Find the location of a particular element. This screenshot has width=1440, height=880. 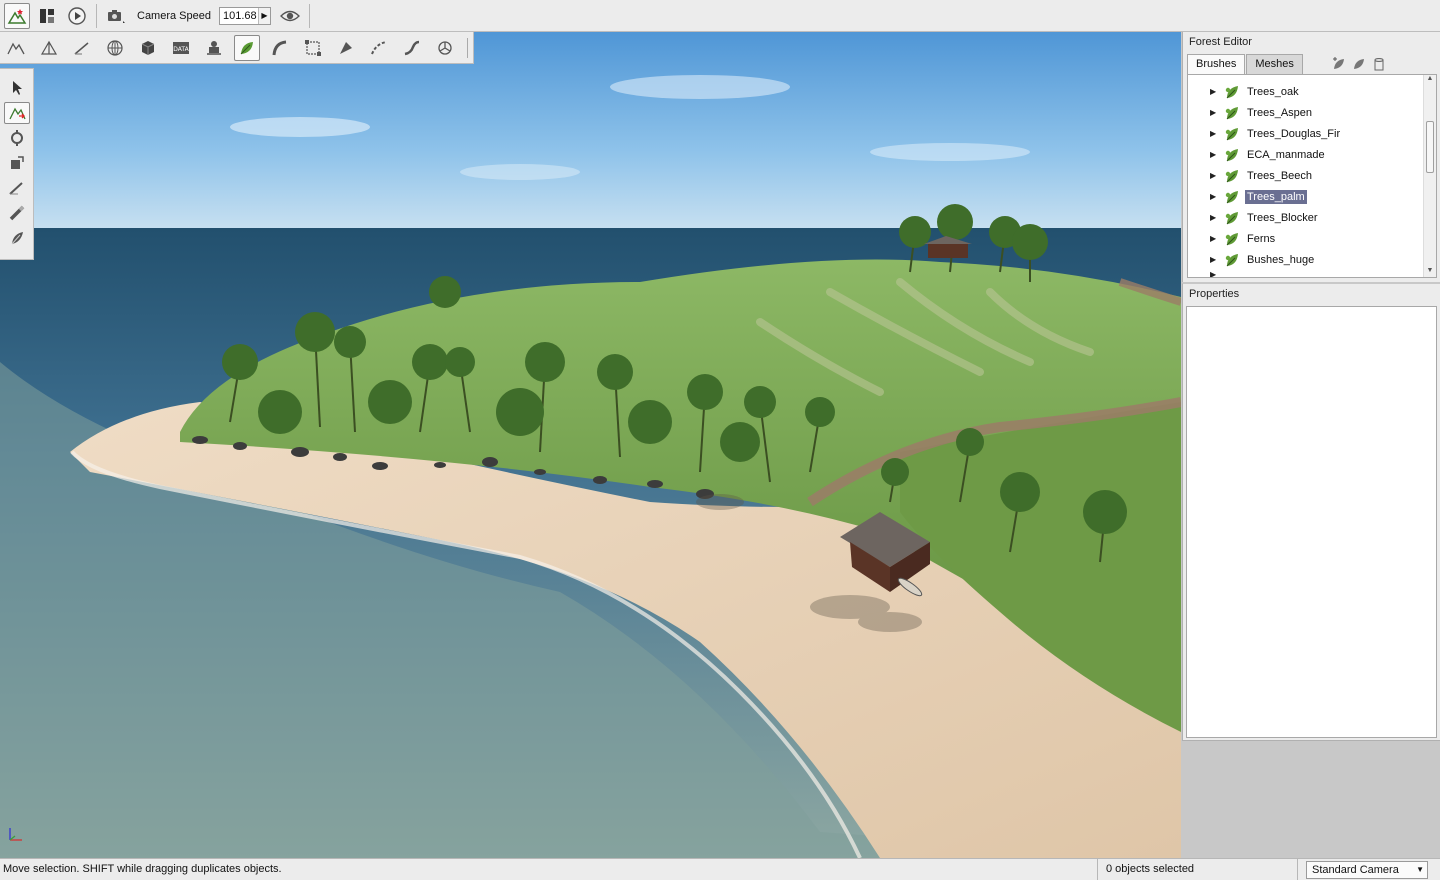

chevron-down-icon: ▼ is located at coordinates (1420, 870).